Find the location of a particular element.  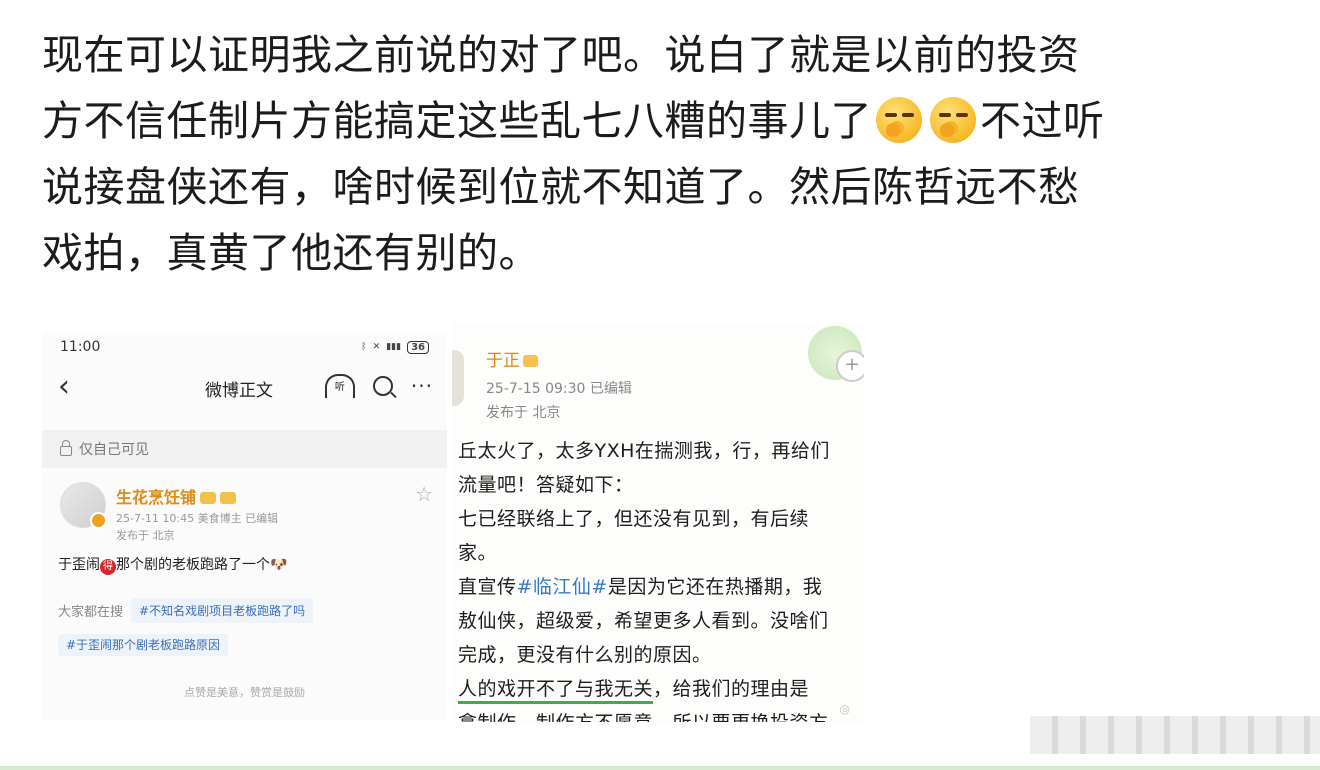

bottom-divider is located at coordinates (660, 768).